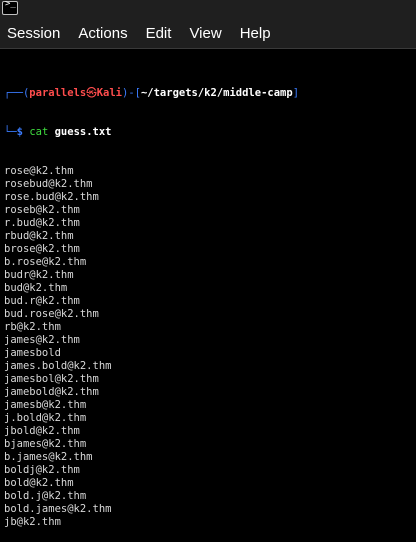 This screenshot has width=416, height=542. Describe the element at coordinates (10, 4) in the screenshot. I see `terminal-prompt-icon: >_` at that location.